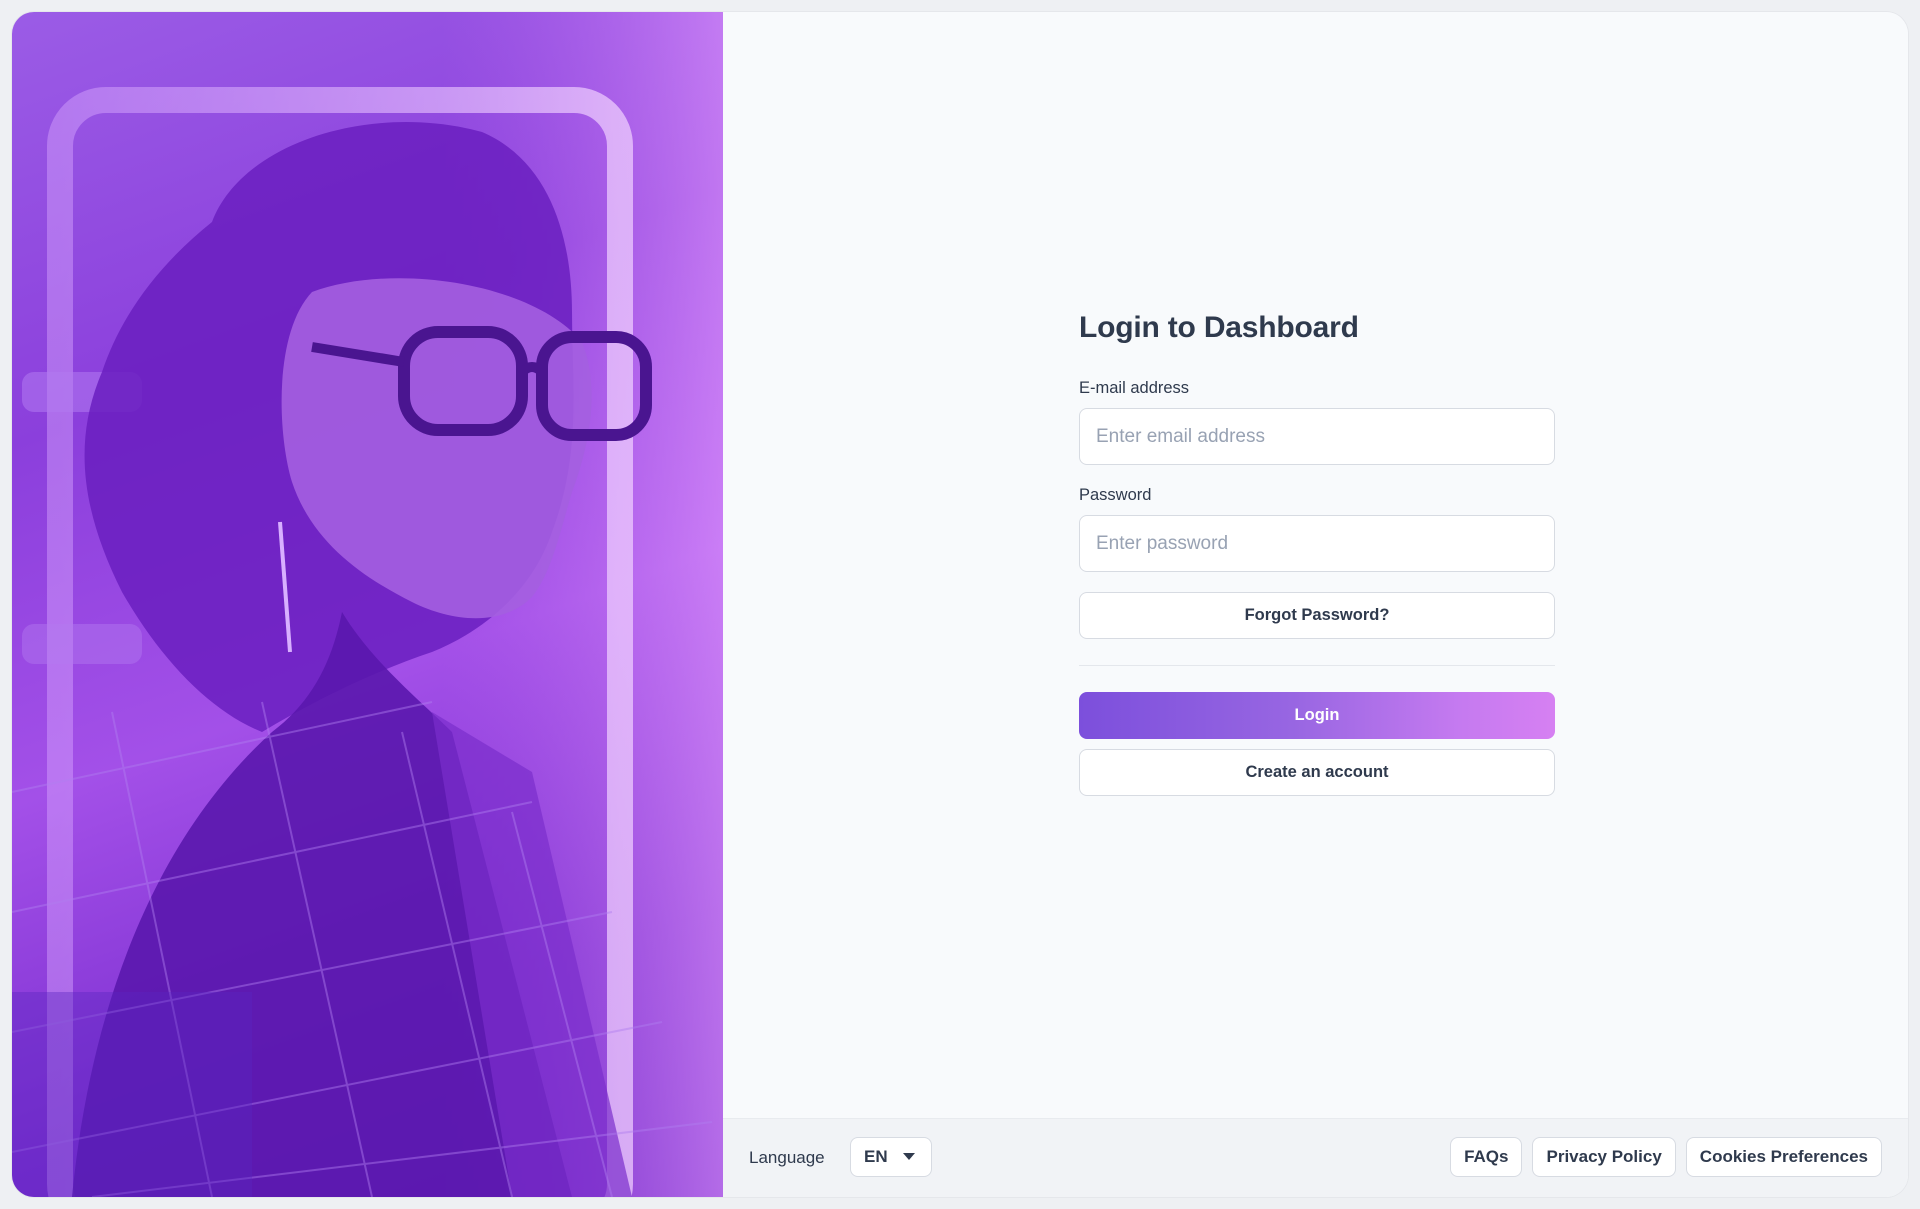  What do you see at coordinates (787, 1157) in the screenshot?
I see `language-label: Language` at bounding box center [787, 1157].